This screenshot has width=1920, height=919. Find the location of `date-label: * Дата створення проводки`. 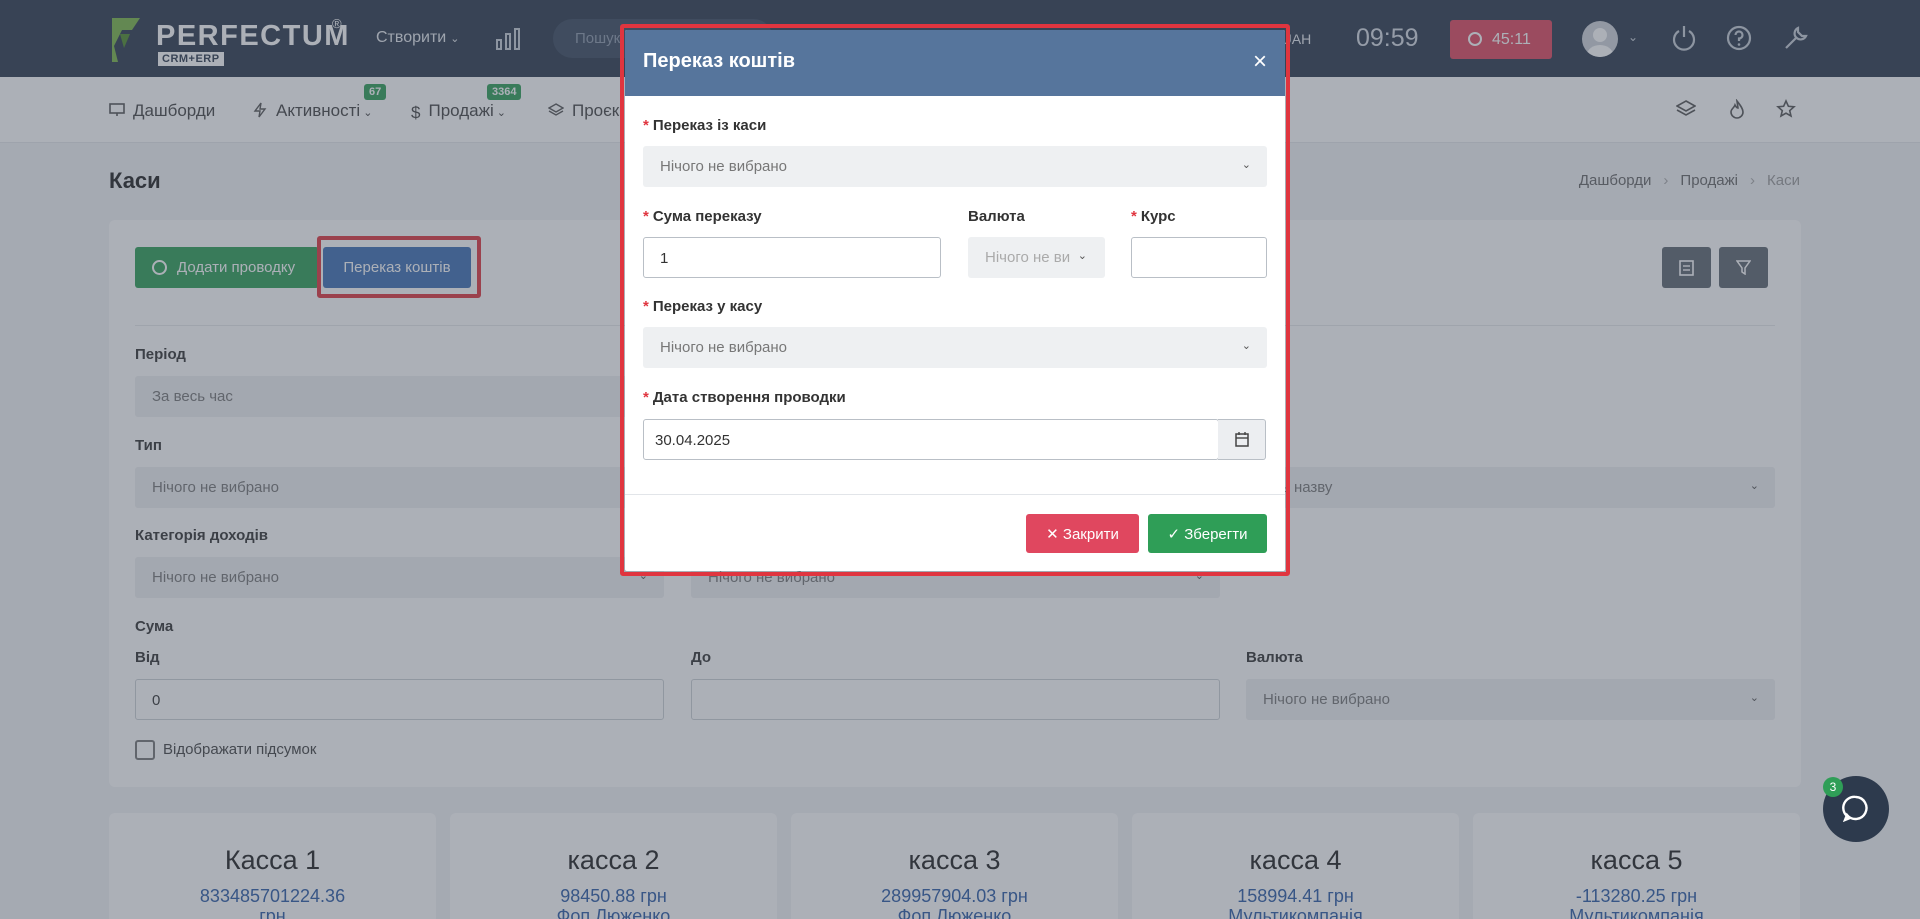

date-label: * Дата створення проводки is located at coordinates (744, 397).